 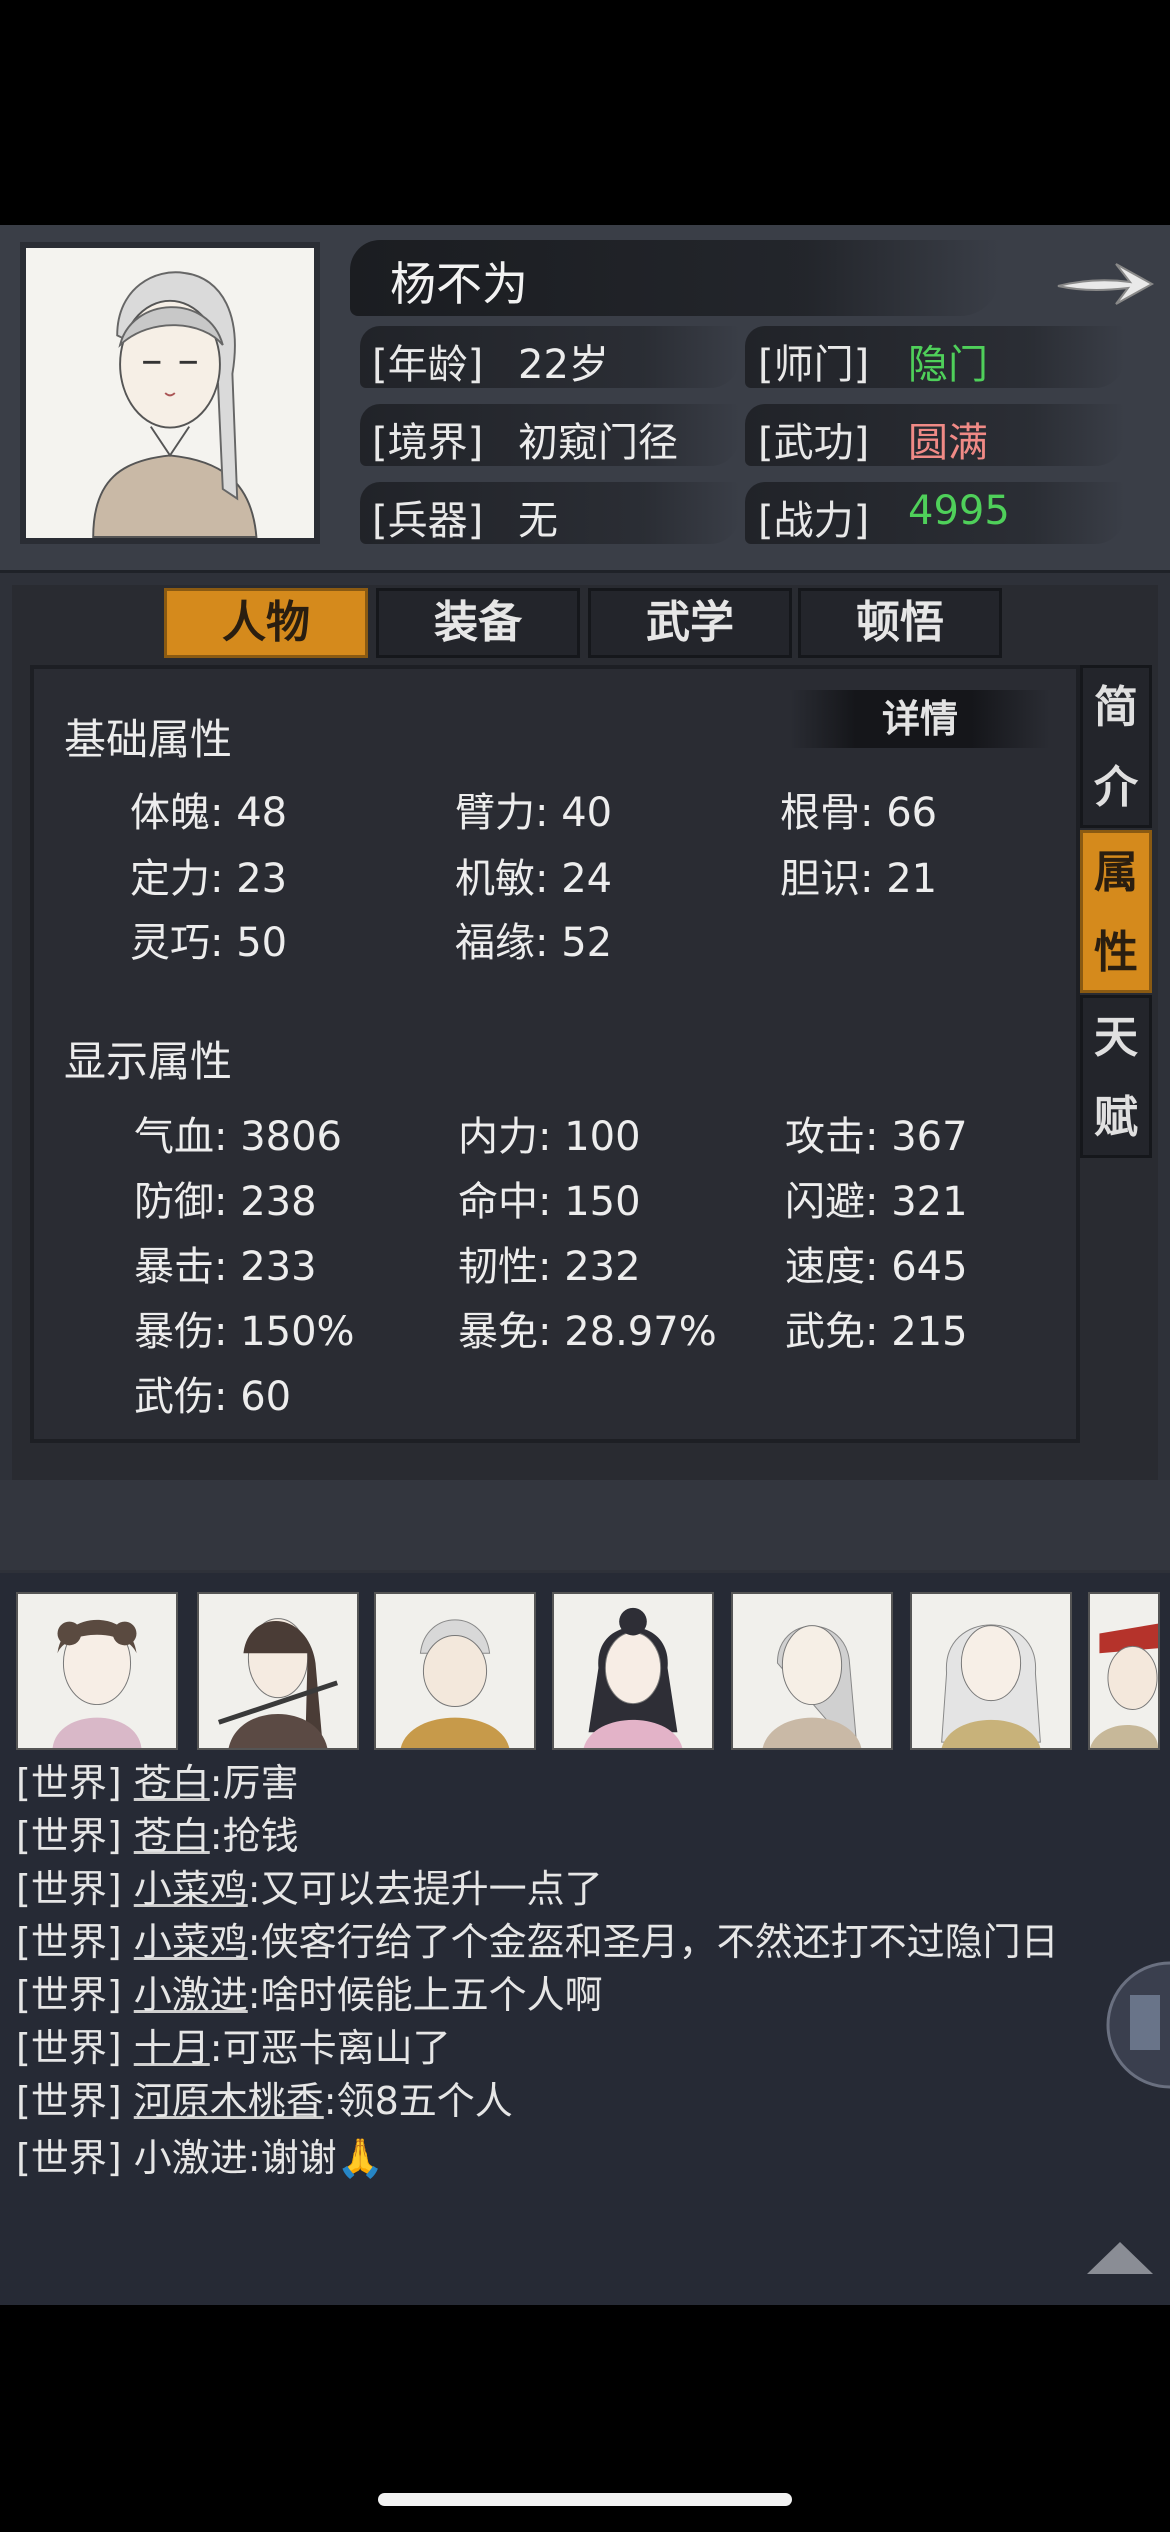 I want to click on chat-text: :厉害, so click(x=254, y=1783).